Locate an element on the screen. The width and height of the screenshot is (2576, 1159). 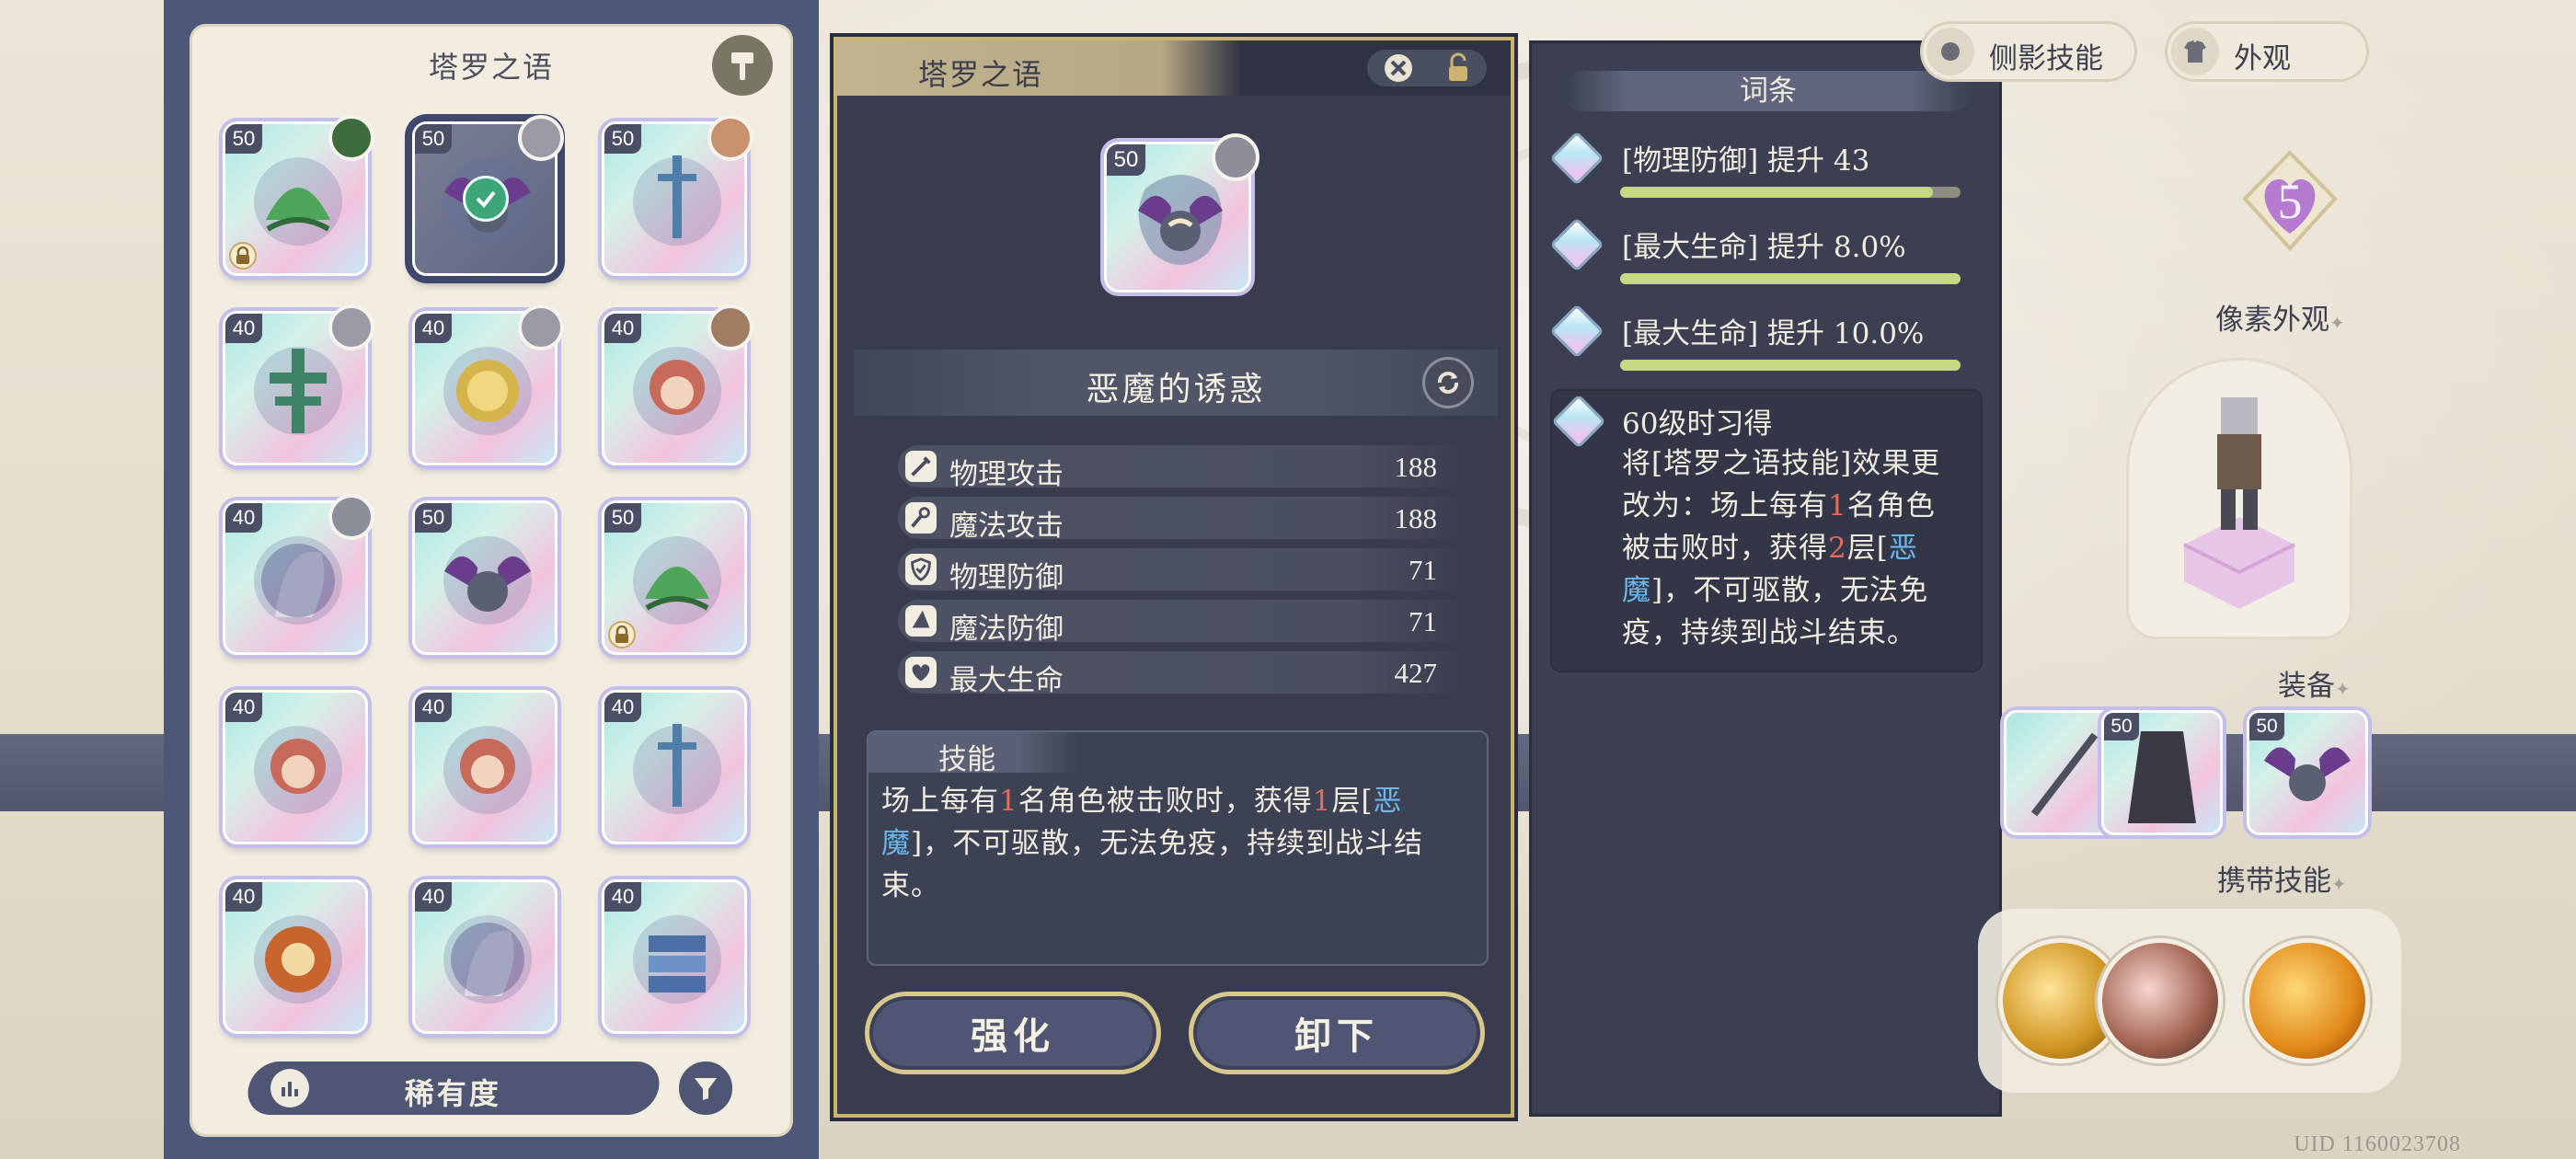
enhance-label: 强化 is located at coordinates (1013, 1036).